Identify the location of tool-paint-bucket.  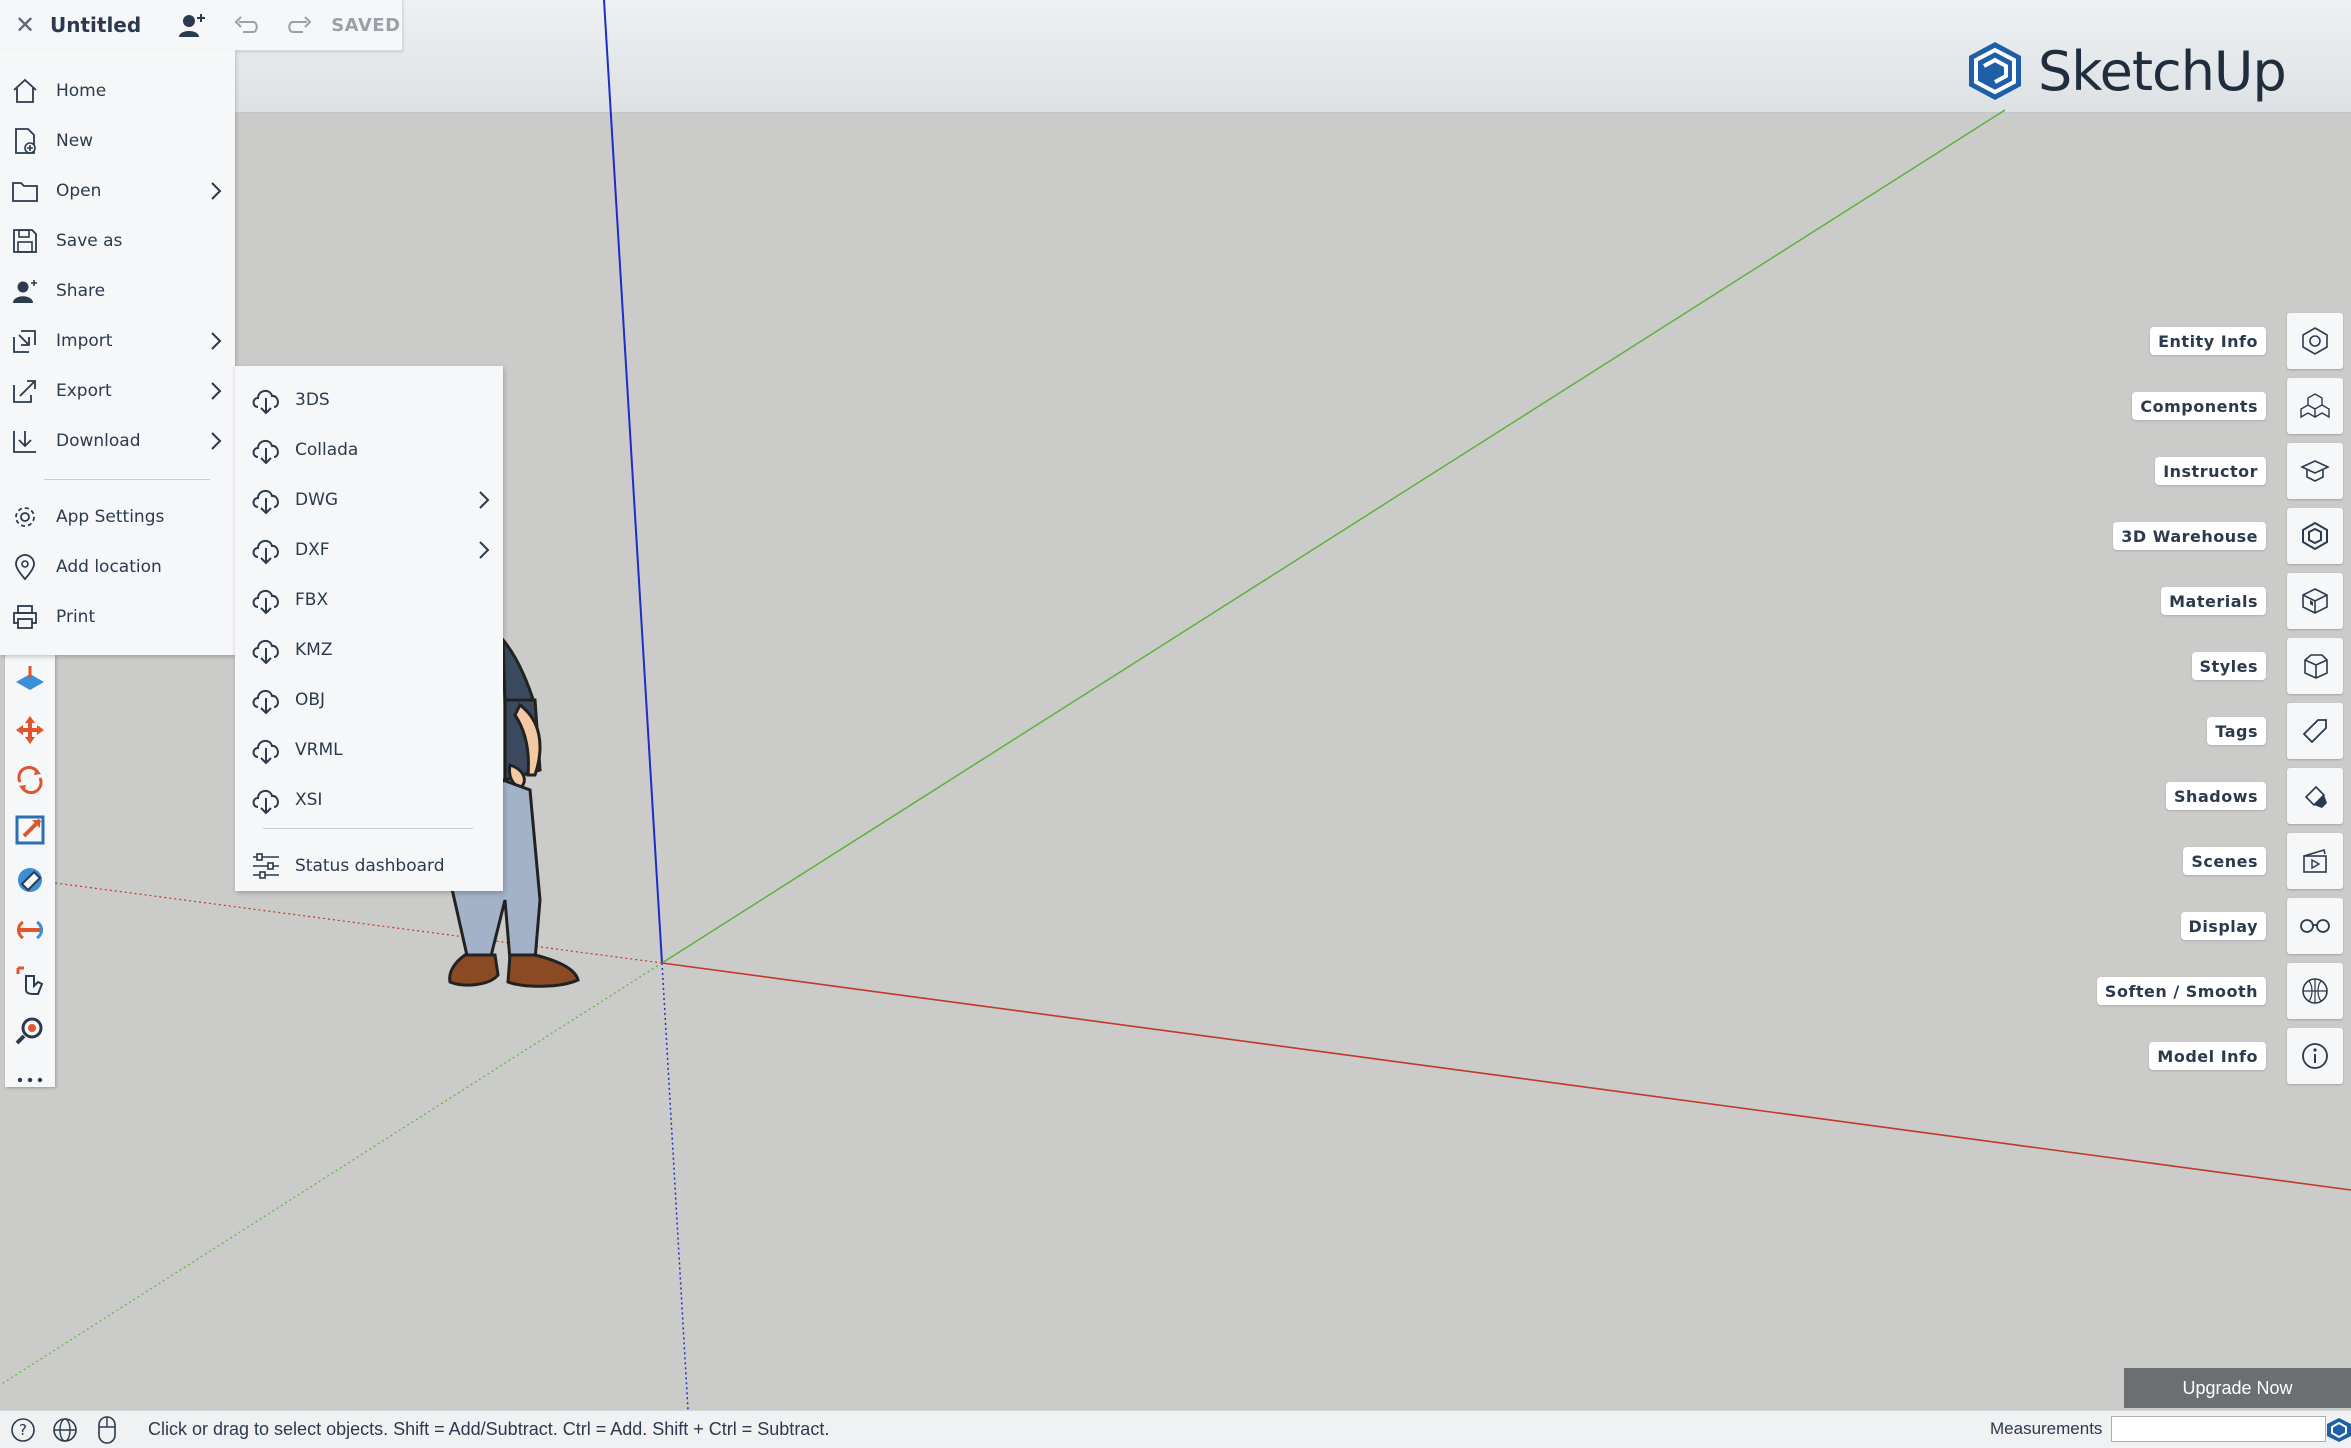
(30, 880).